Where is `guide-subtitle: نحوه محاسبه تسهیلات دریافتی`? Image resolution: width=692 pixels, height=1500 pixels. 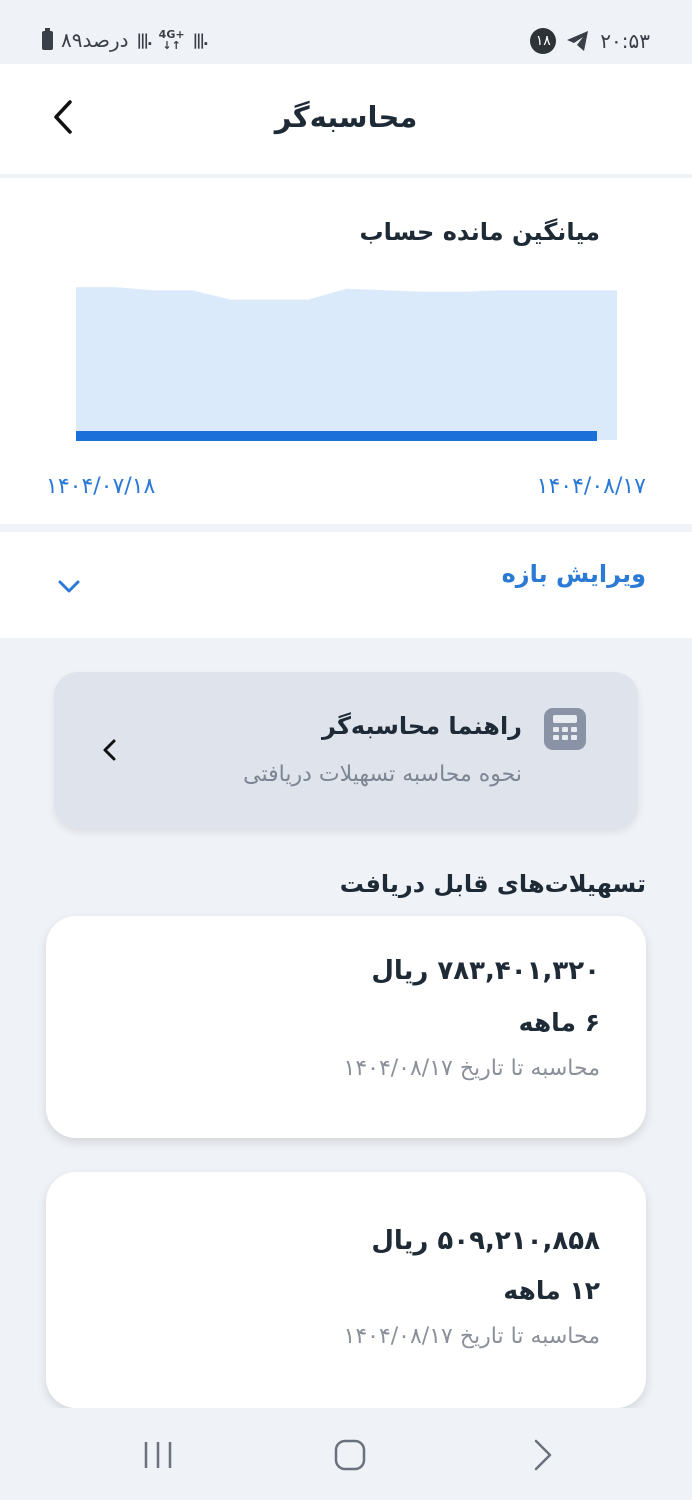 guide-subtitle: نحوه محاسبه تسهیلات دریافتی is located at coordinates (382, 774).